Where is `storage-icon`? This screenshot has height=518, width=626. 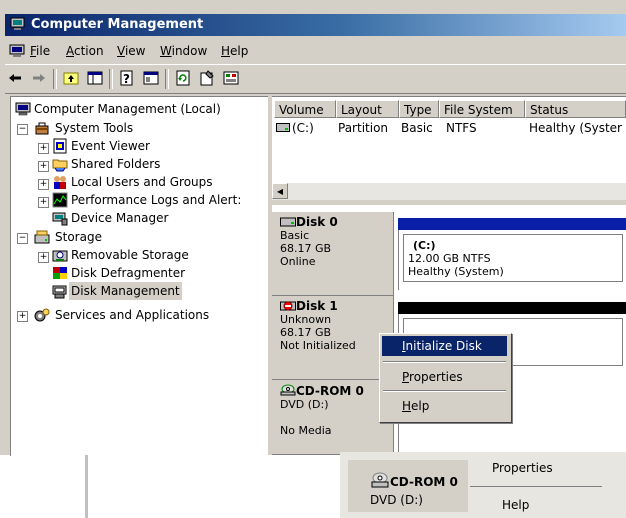 storage-icon is located at coordinates (42, 237).